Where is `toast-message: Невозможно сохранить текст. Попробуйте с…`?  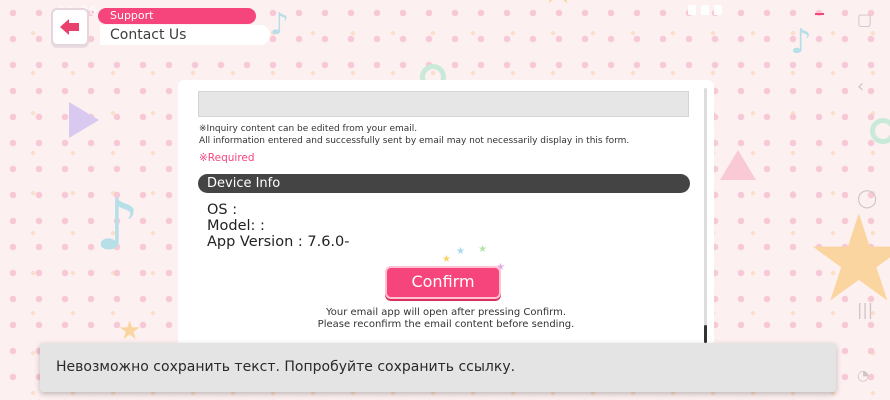 toast-message: Невозможно сохранить текст. Попробуйте с… is located at coordinates (438, 367).